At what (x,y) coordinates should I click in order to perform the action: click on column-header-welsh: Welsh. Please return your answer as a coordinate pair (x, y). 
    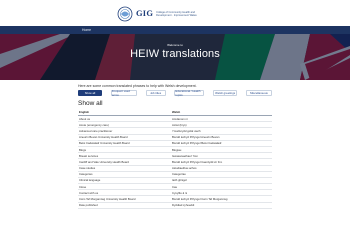
    Looking at the image, I should click on (176, 112).